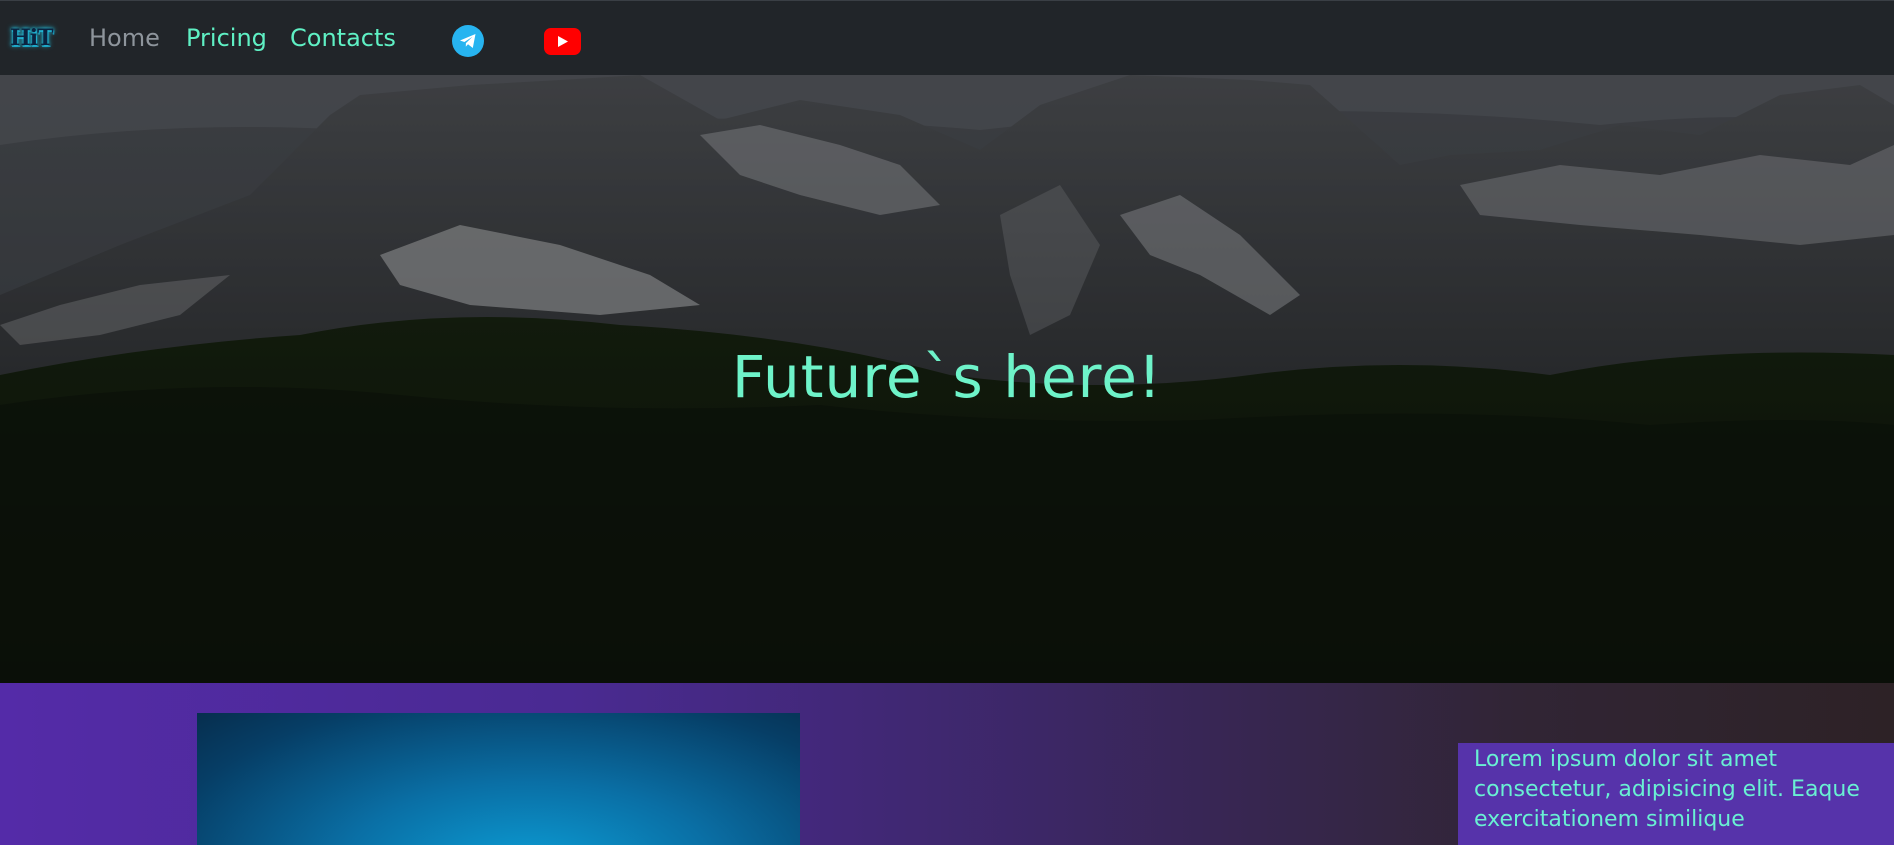 The image size is (1895, 845). I want to click on nav-link-home: Home, so click(124, 38).